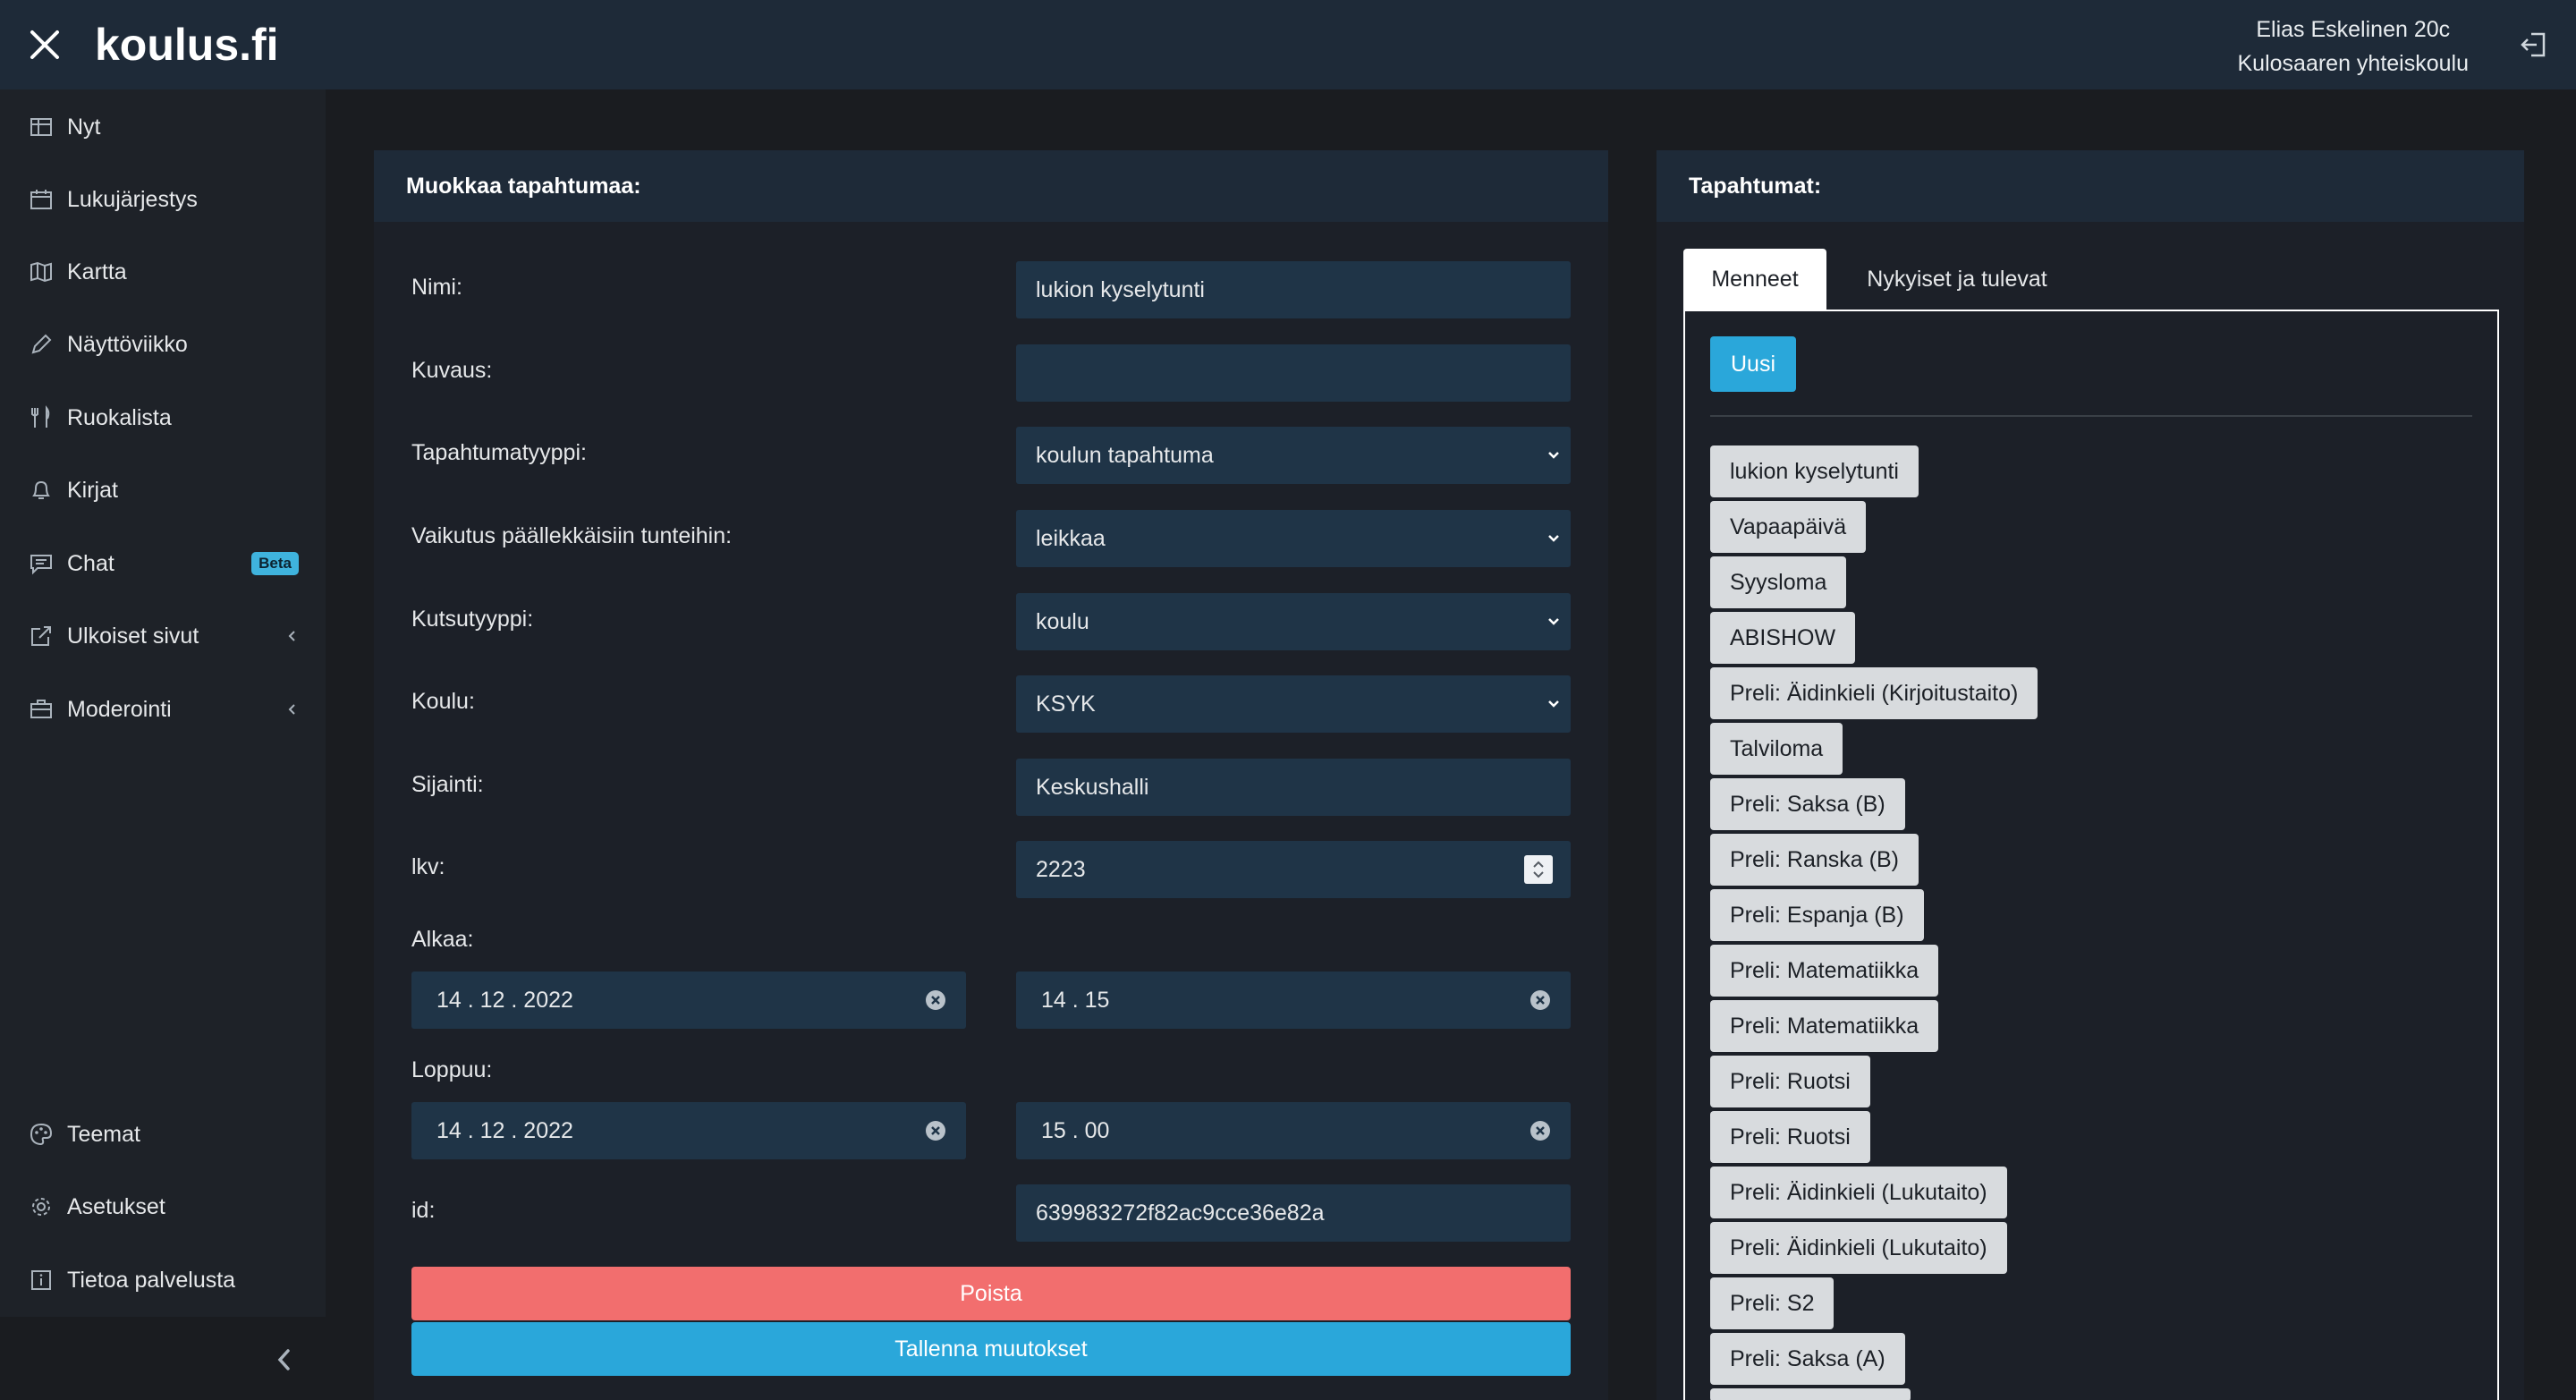 The height and width of the screenshot is (1400, 2576). I want to click on sidebar-item-label: Ruokalista, so click(119, 417).